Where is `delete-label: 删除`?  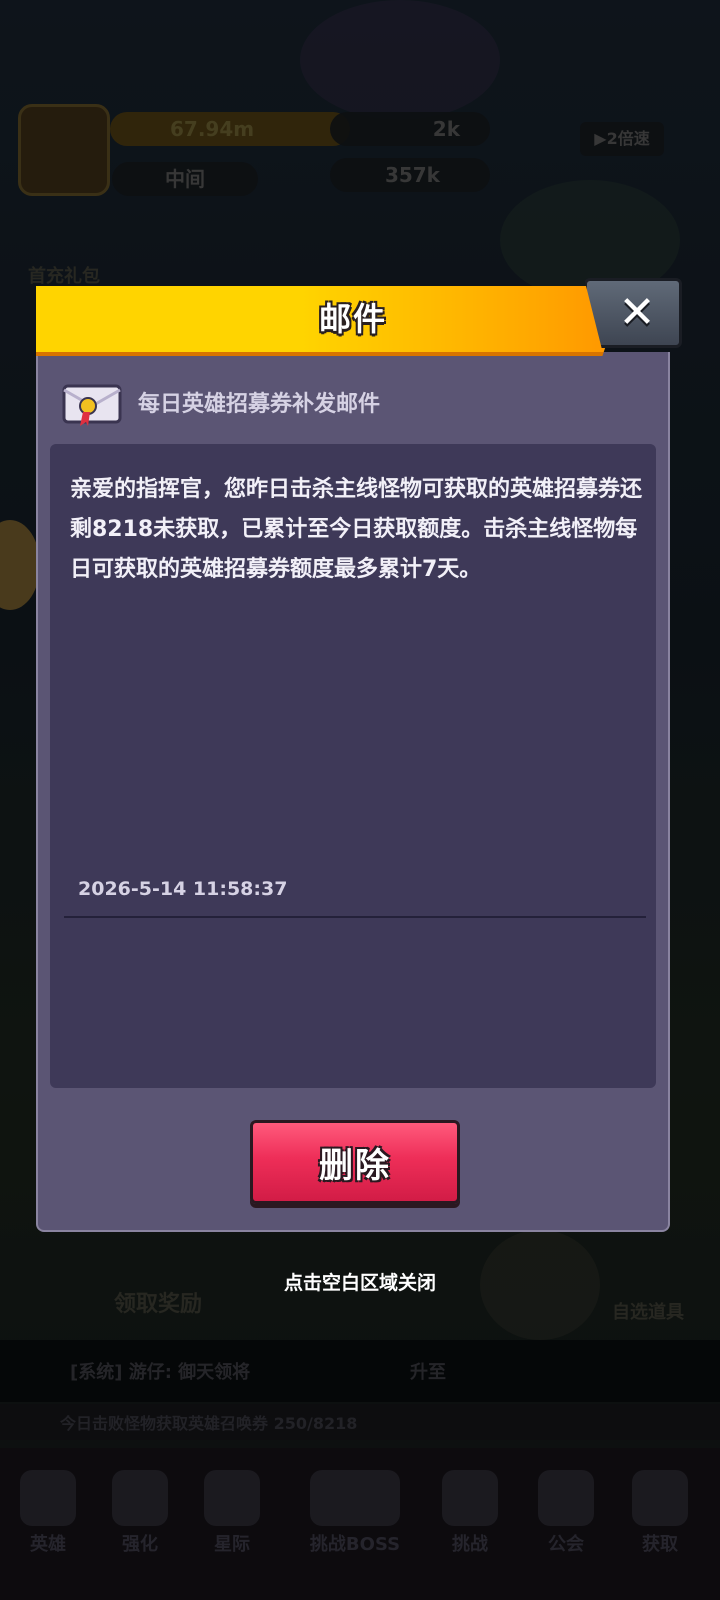
delete-label: 删除 is located at coordinates (355, 1165).